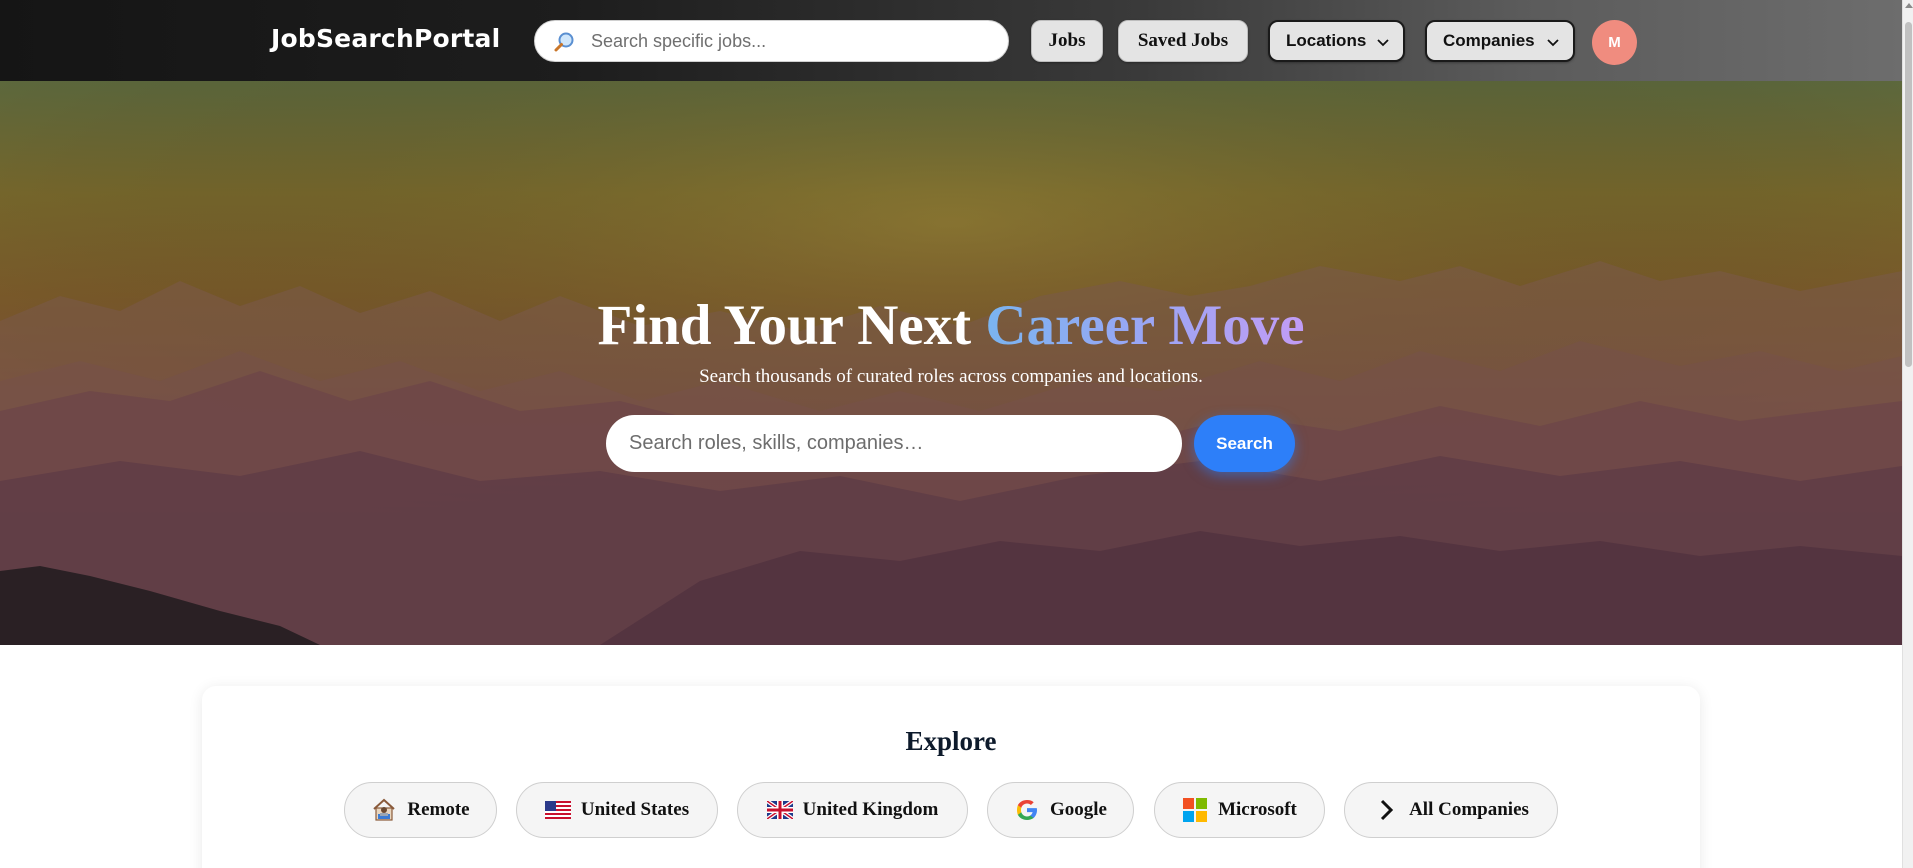  I want to click on user-avatar: M, so click(1614, 42).